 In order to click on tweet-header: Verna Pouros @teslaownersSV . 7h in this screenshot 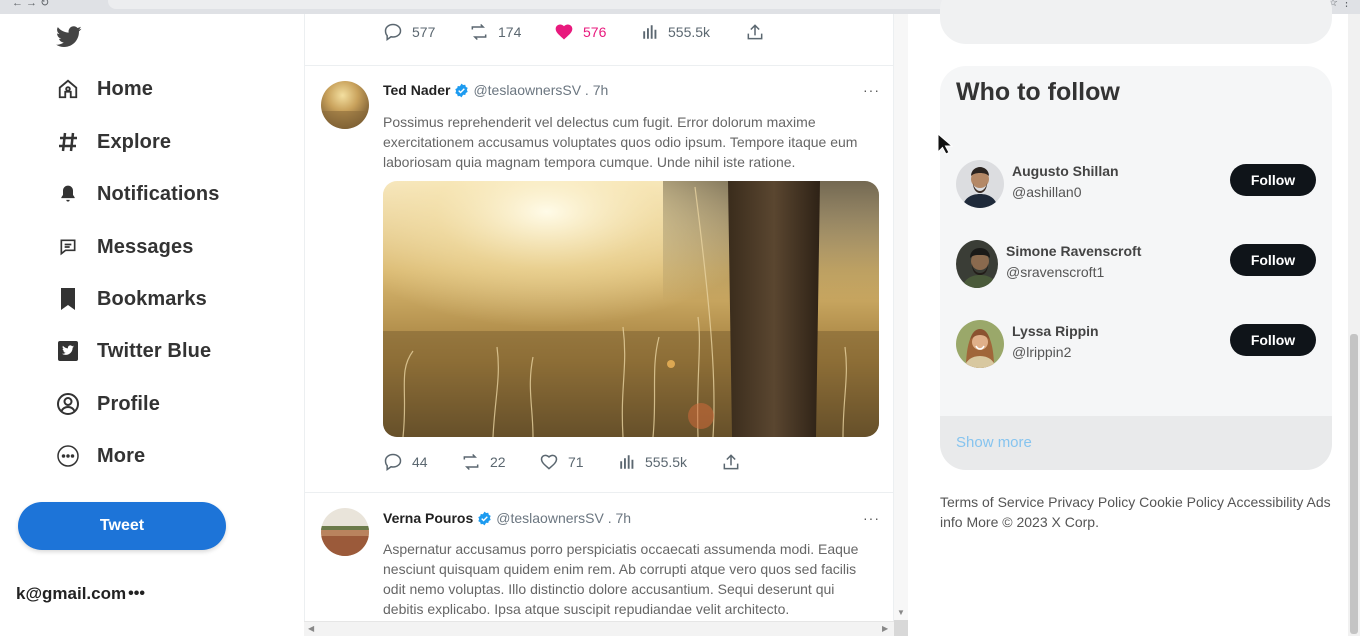, I will do `click(507, 518)`.